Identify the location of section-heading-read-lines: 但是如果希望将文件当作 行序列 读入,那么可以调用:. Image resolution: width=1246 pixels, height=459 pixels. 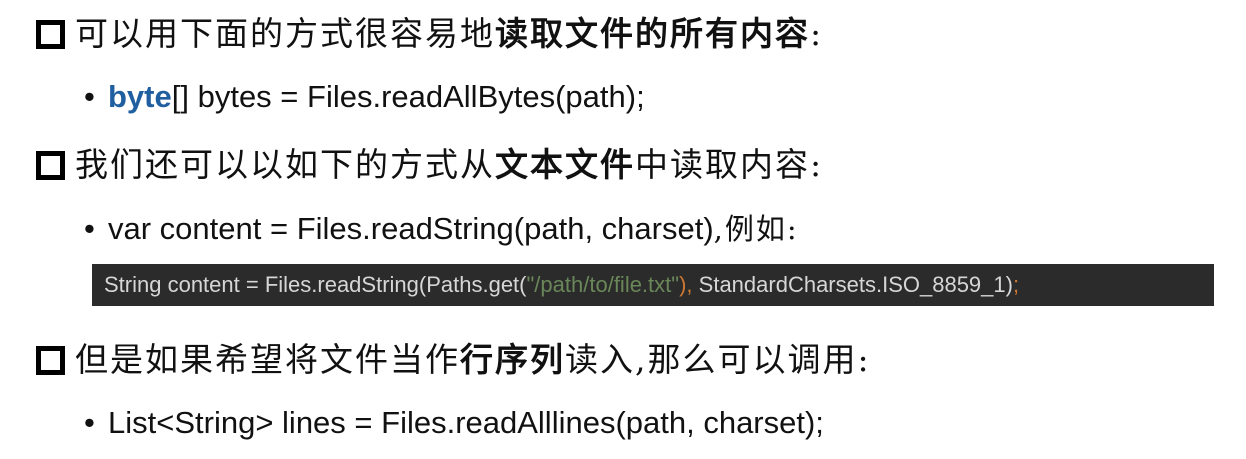
(453, 360).